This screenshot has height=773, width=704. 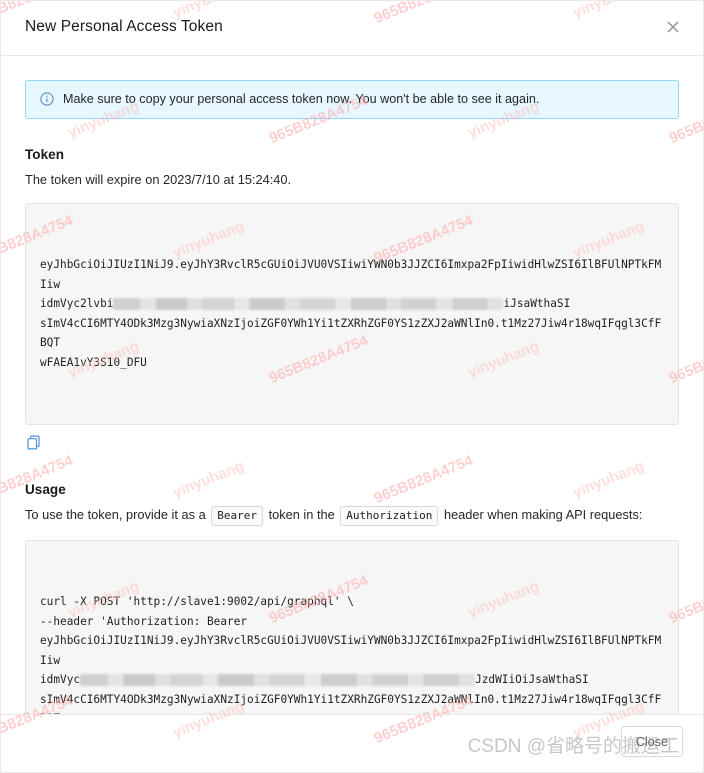 What do you see at coordinates (77, 303) in the screenshot?
I see `token-line-prefix: idmVyc2lvbi` at bounding box center [77, 303].